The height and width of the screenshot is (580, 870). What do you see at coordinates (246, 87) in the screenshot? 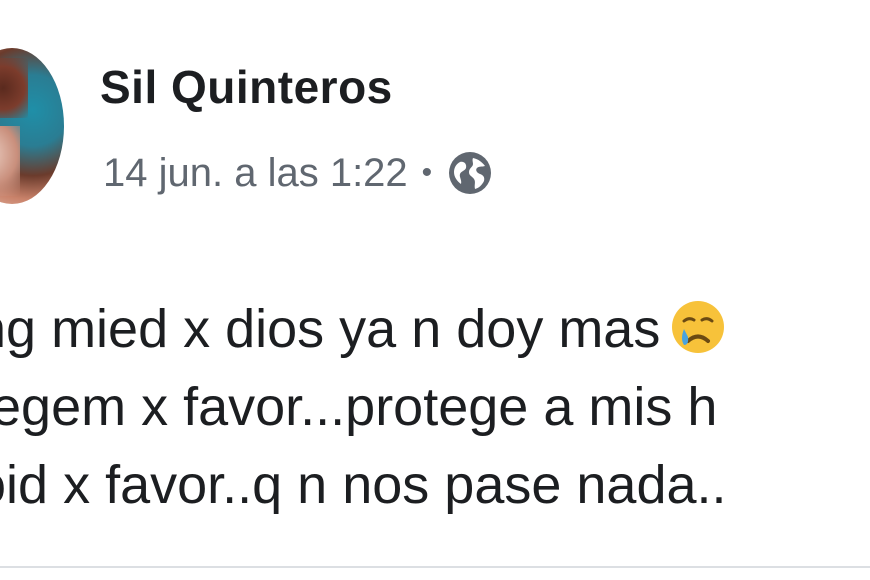
I see `author-name: Sil Quinteros` at bounding box center [246, 87].